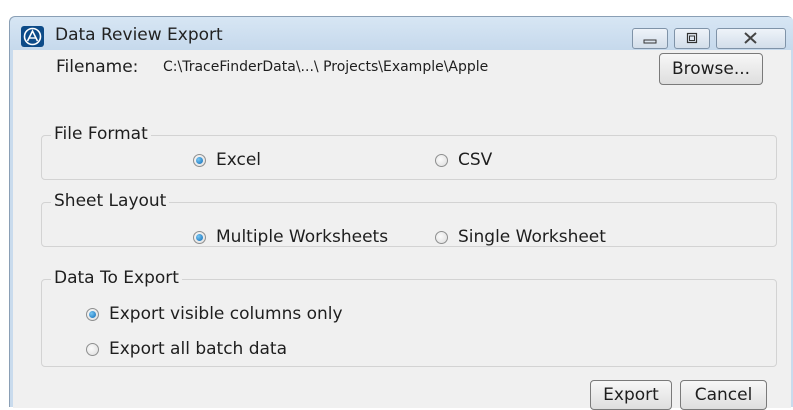  Describe the element at coordinates (199, 237) in the screenshot. I see `multiple-worksheets-radio` at that location.